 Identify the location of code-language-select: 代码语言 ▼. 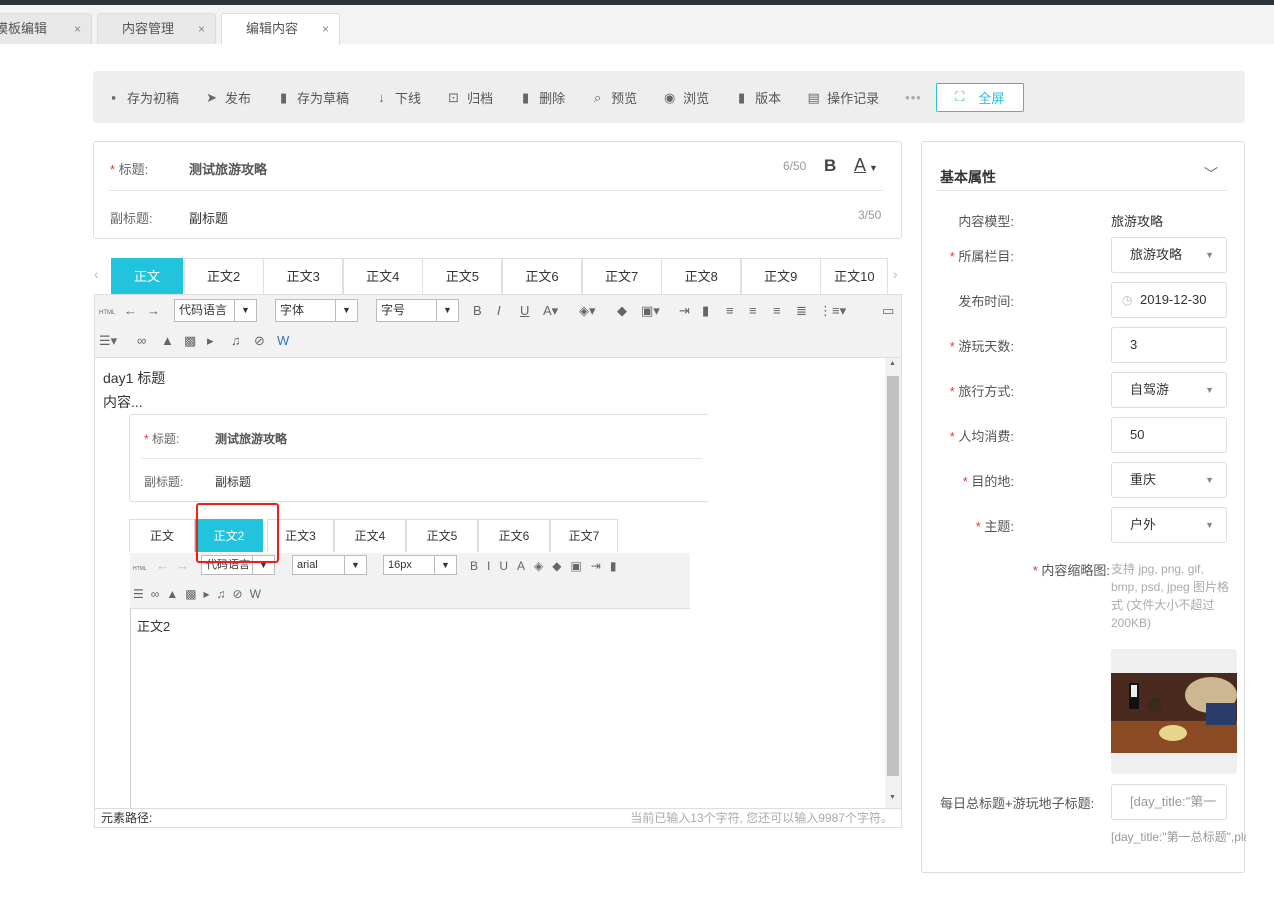
(215, 310).